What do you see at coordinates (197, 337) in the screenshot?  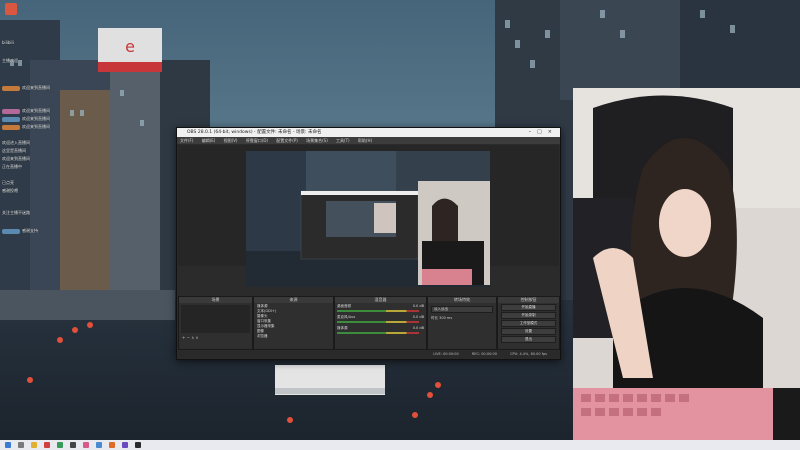 I see `down-icon: ∨` at bounding box center [197, 337].